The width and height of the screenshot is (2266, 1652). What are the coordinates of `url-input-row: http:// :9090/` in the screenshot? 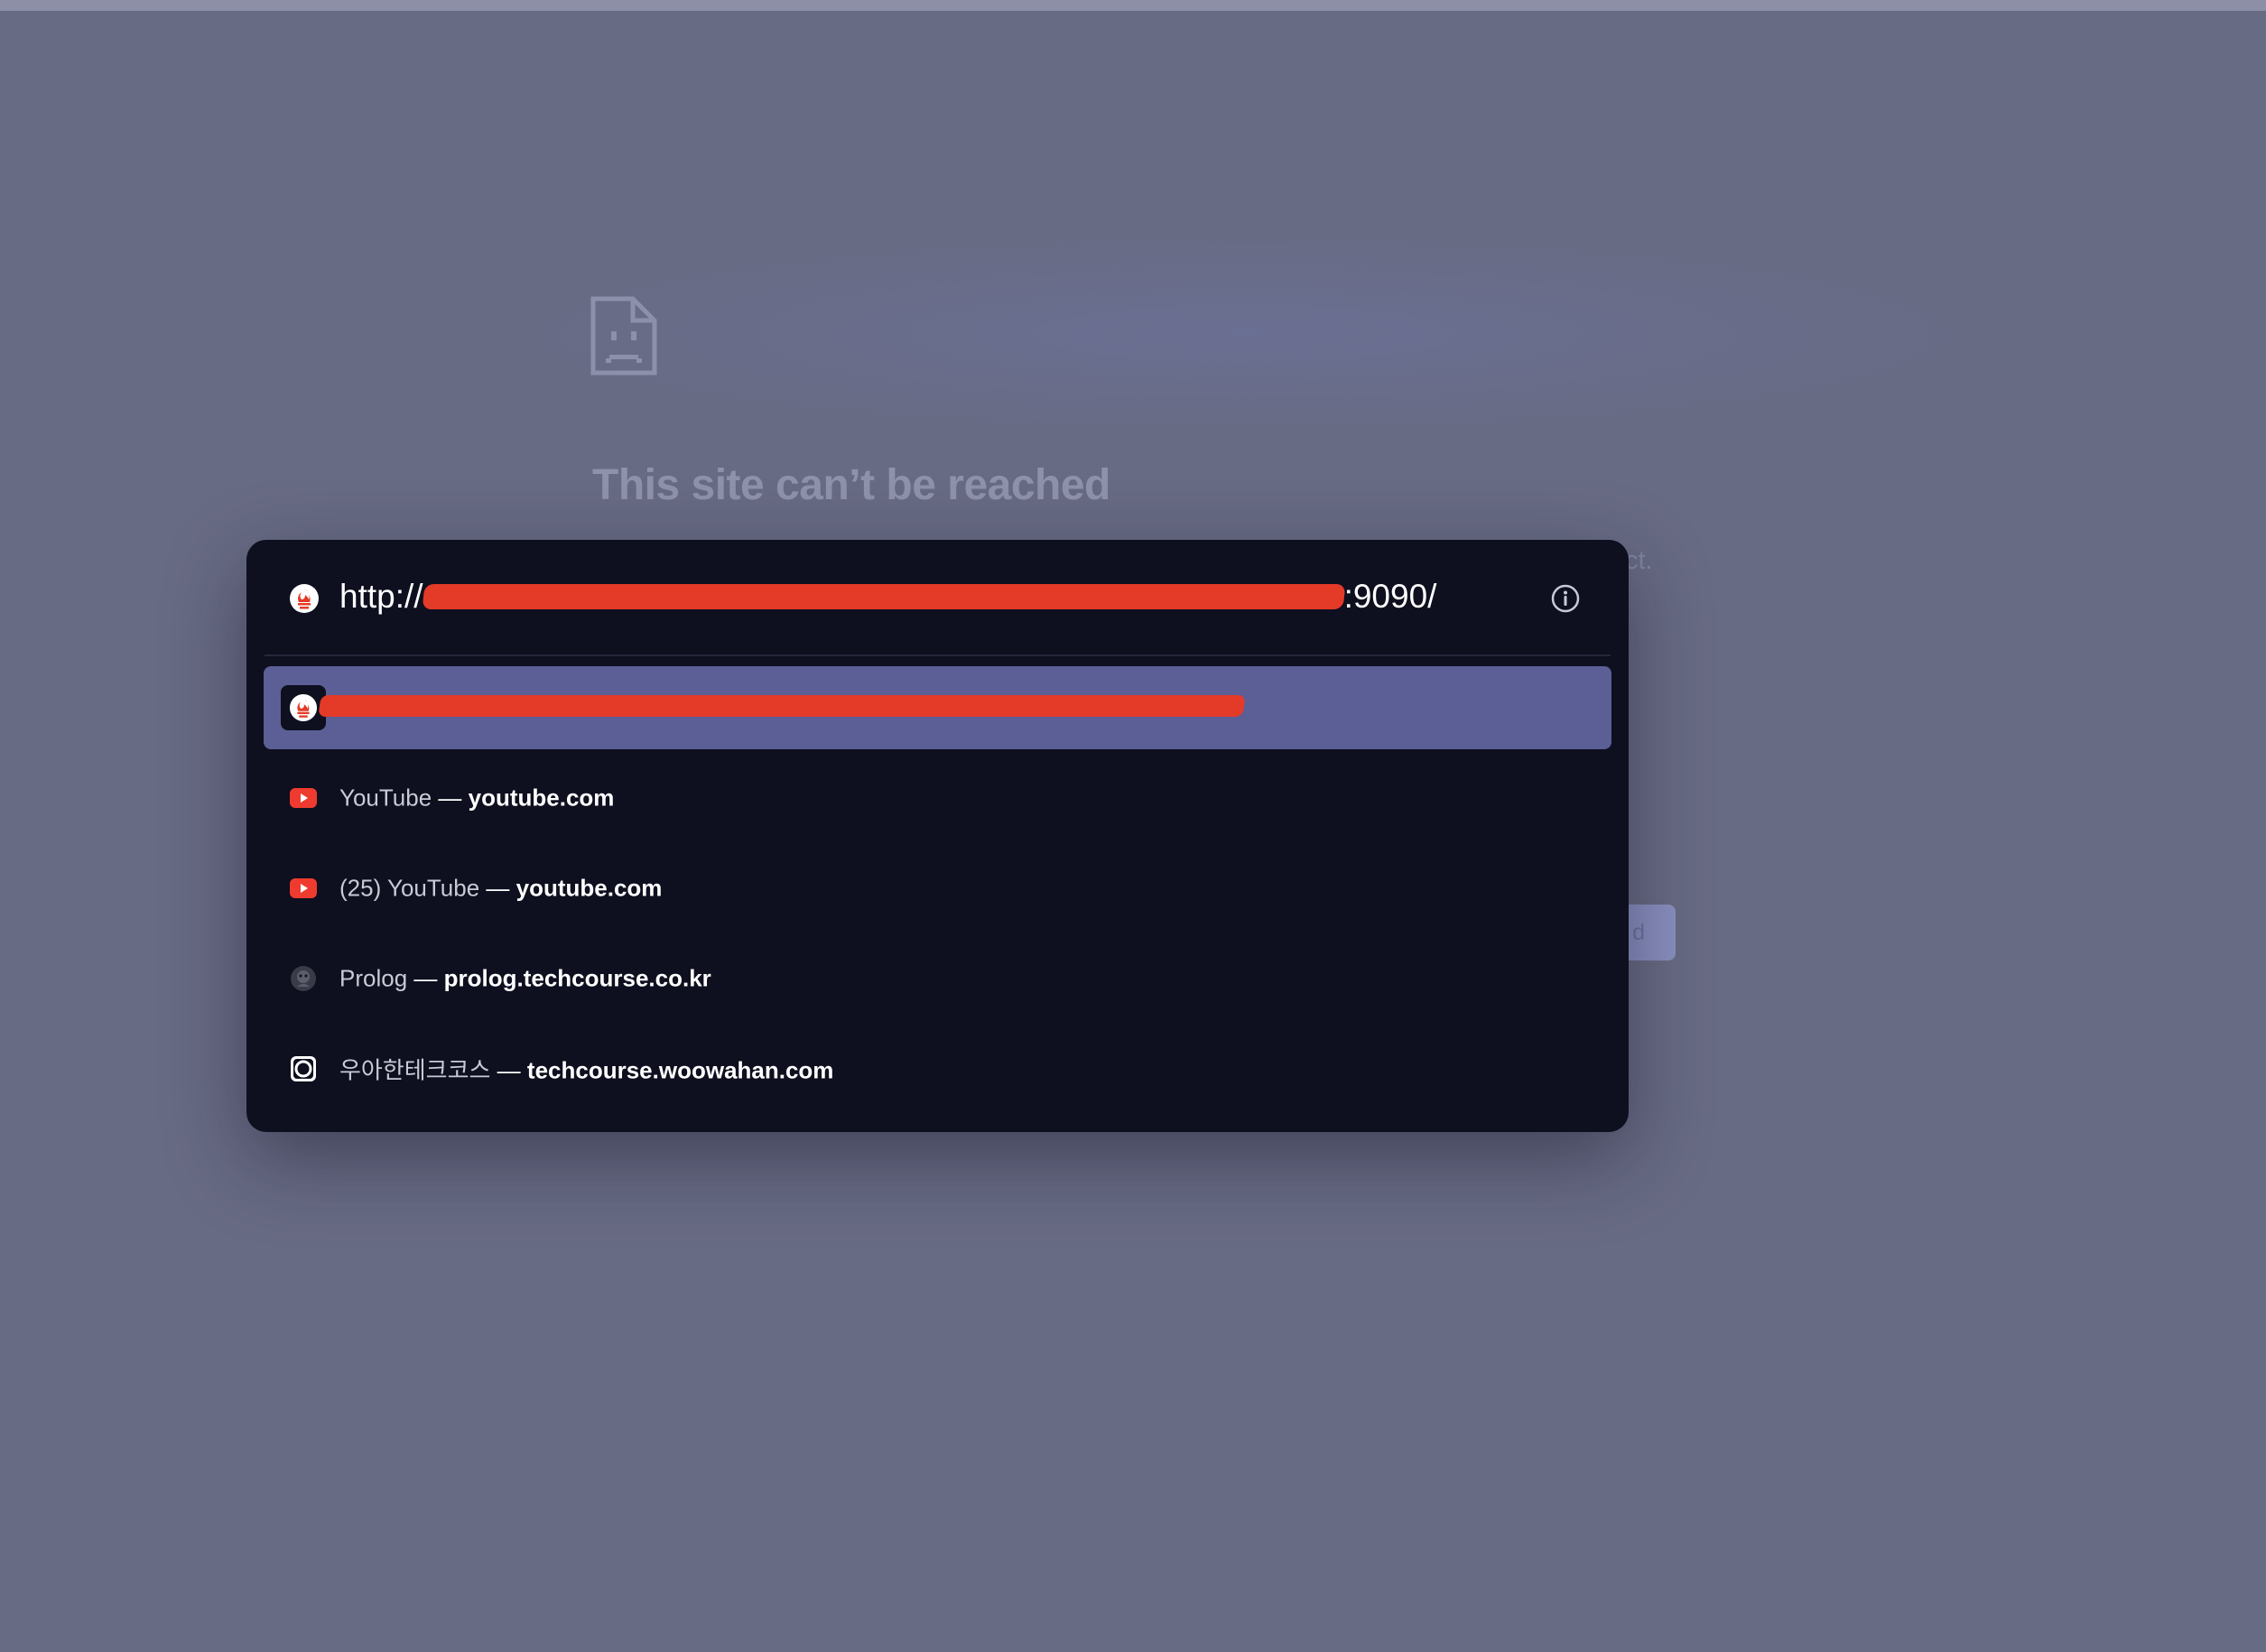 It's located at (938, 597).